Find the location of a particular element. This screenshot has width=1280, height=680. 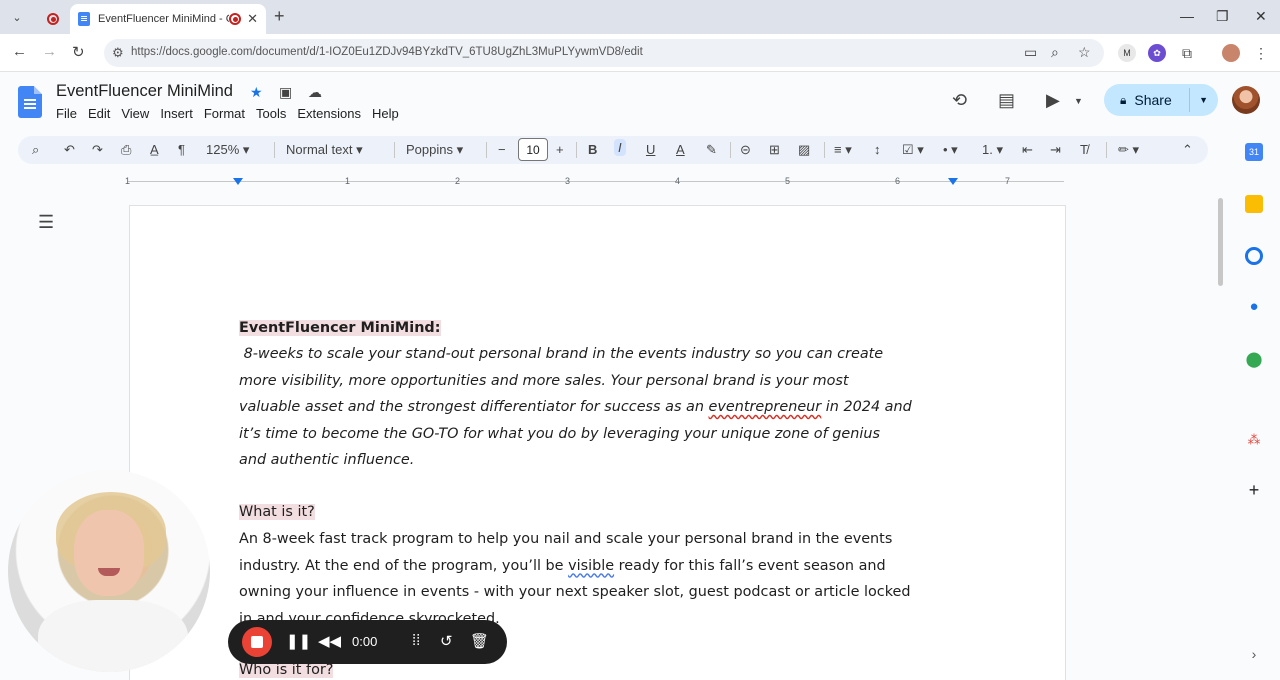

webcam-bubble is located at coordinates (109, 571).